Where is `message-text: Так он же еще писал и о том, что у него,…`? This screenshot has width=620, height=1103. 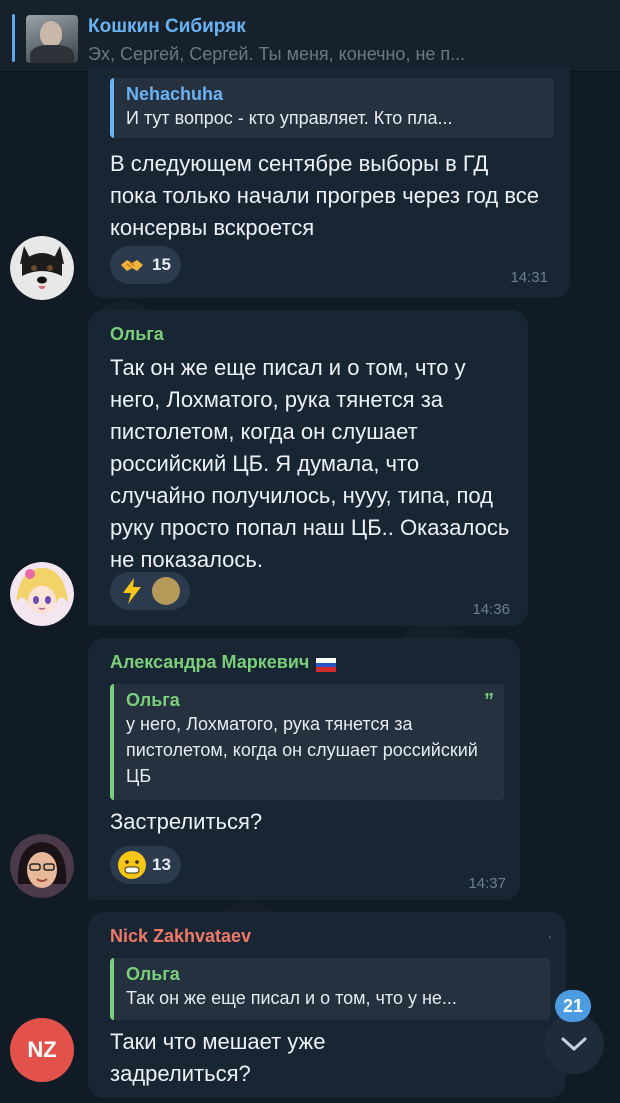
message-text: Так он же еще писал и о том, что у него,… is located at coordinates (310, 463).